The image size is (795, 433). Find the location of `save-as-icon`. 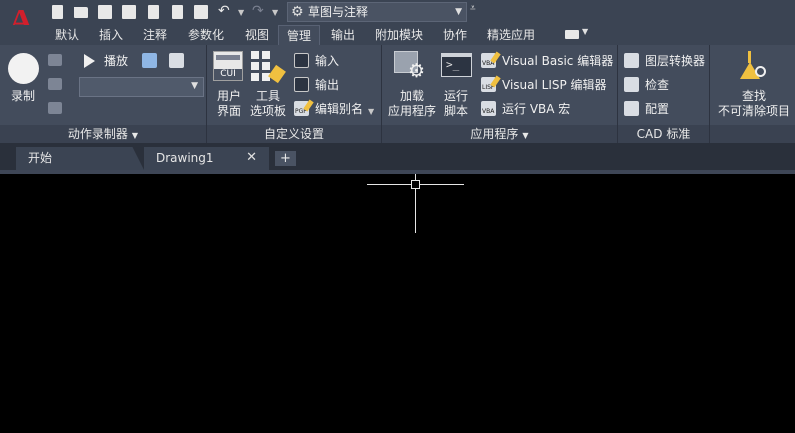

save-as-icon is located at coordinates (129, 12).